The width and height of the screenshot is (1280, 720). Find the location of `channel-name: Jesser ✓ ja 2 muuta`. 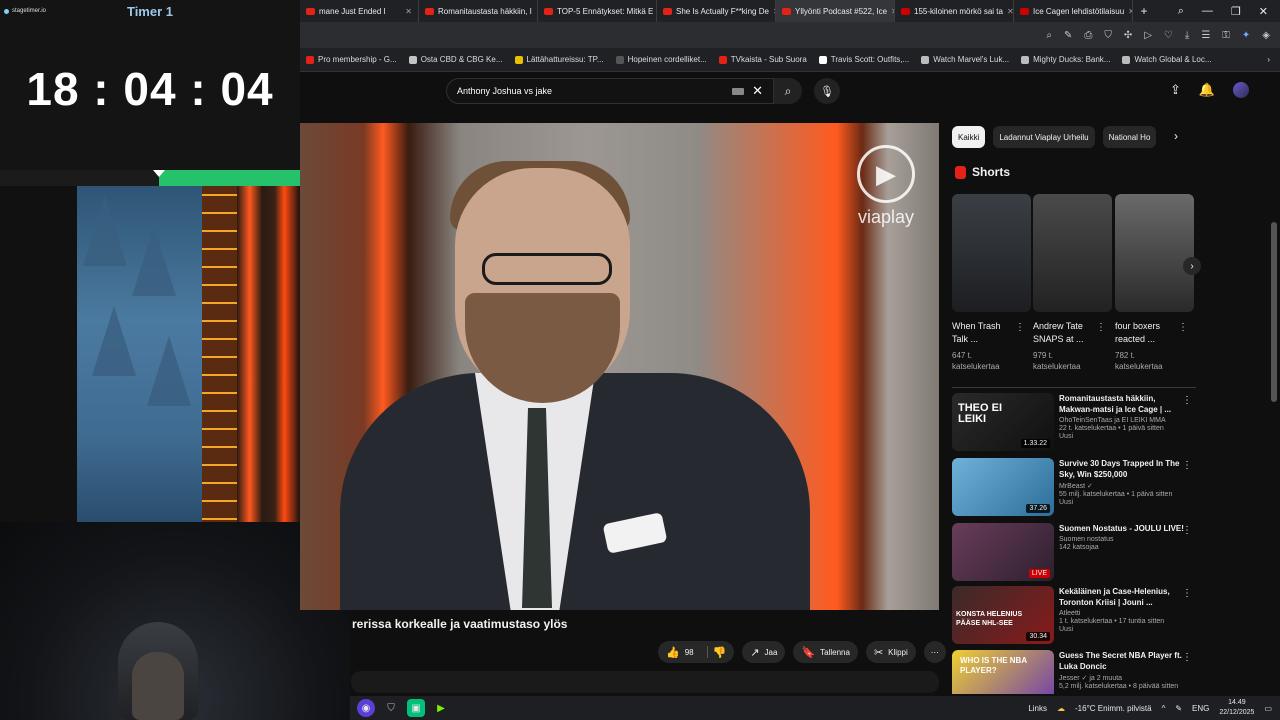

channel-name: Jesser ✓ ja 2 muuta is located at coordinates (1121, 678).